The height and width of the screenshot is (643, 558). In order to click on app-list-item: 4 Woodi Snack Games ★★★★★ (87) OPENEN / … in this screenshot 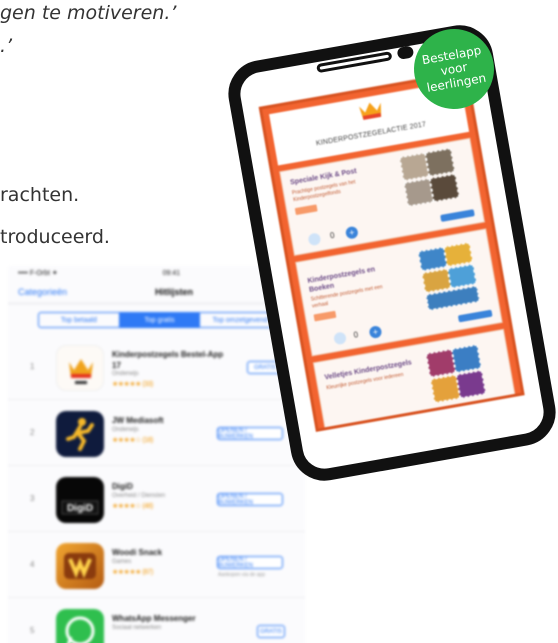, I will do `click(156, 565)`.